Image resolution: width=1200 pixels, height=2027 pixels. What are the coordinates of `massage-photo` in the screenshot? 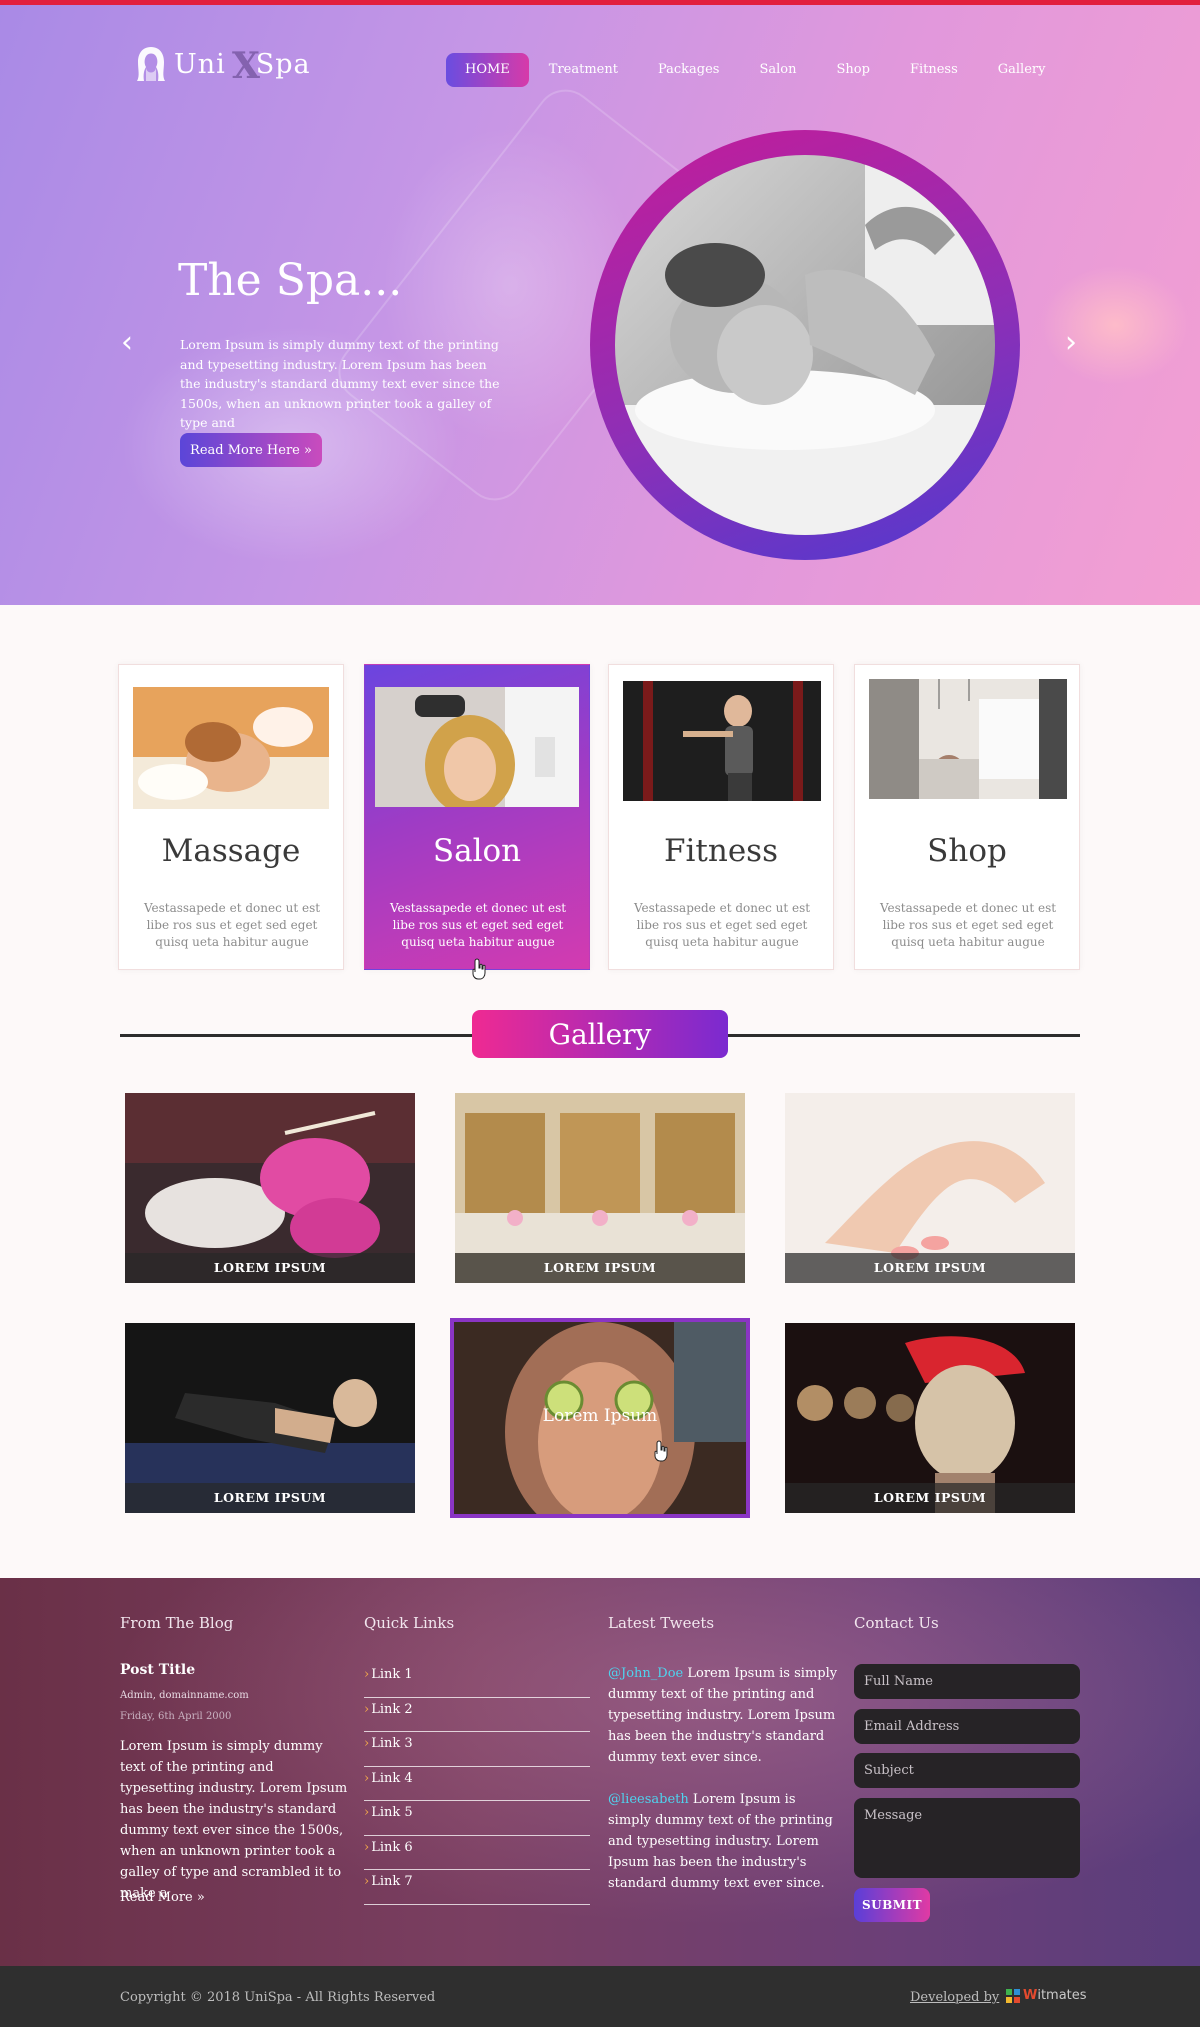 It's located at (805, 345).